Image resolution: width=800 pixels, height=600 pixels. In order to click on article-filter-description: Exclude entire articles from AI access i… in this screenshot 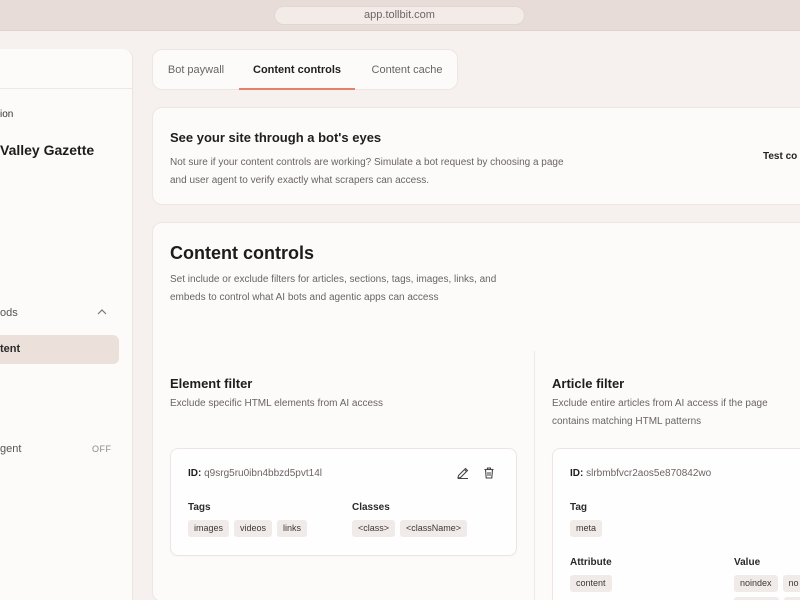, I will do `click(660, 412)`.